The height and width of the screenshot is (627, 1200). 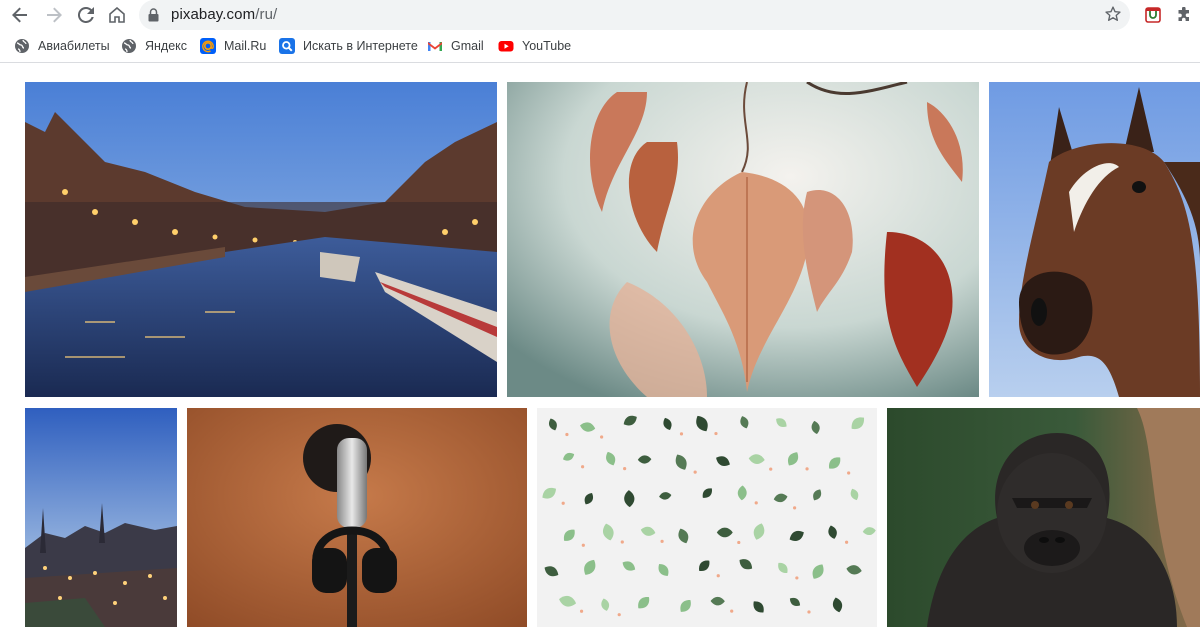 I want to click on home-icon, so click(x=117, y=15).